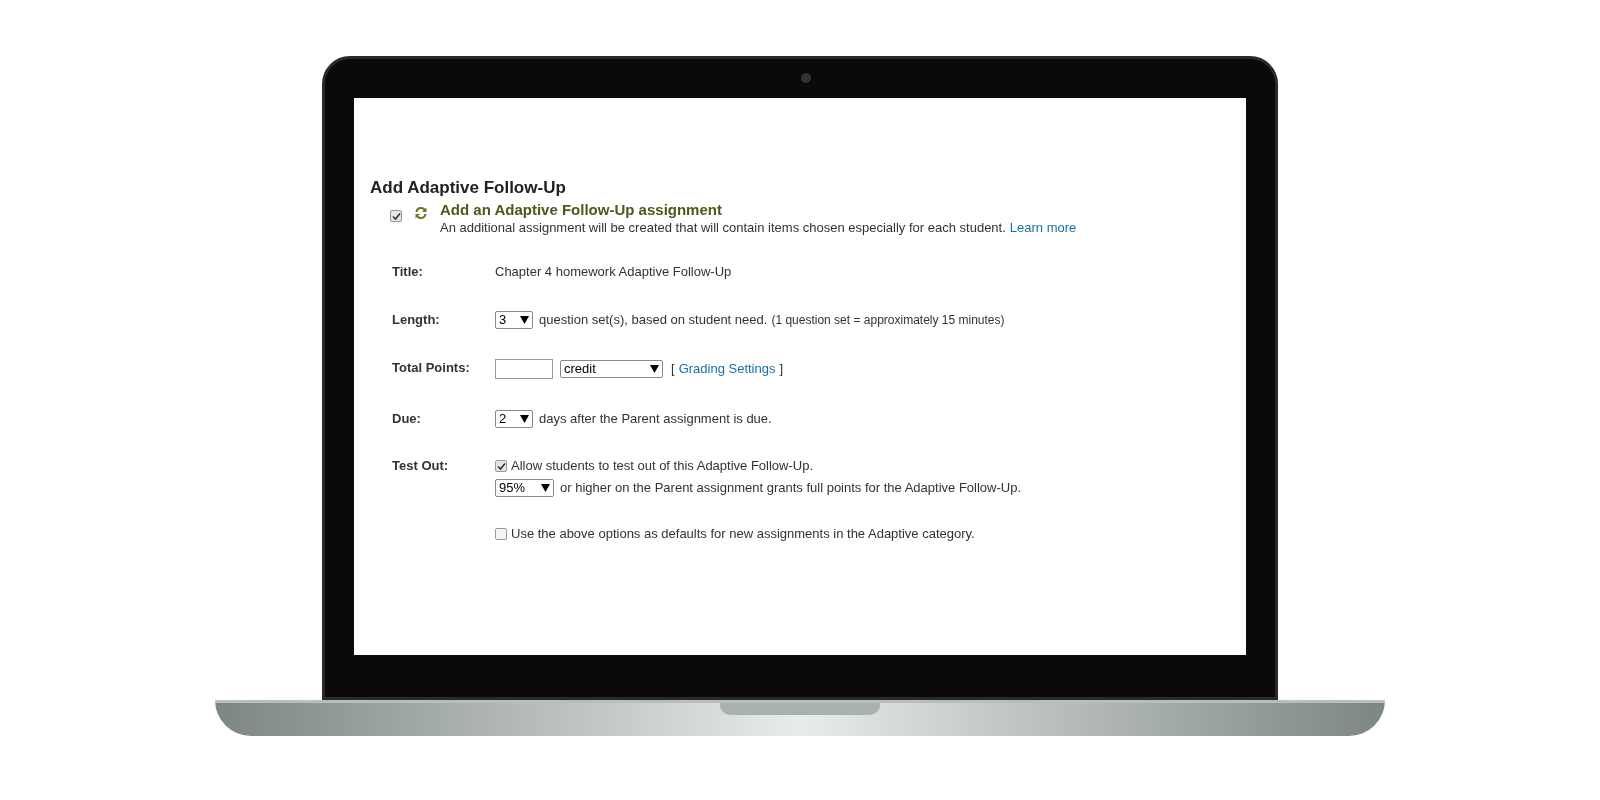 The width and height of the screenshot is (1600, 800). What do you see at coordinates (524, 488) in the screenshot?
I see `dropdown: 95%` at bounding box center [524, 488].